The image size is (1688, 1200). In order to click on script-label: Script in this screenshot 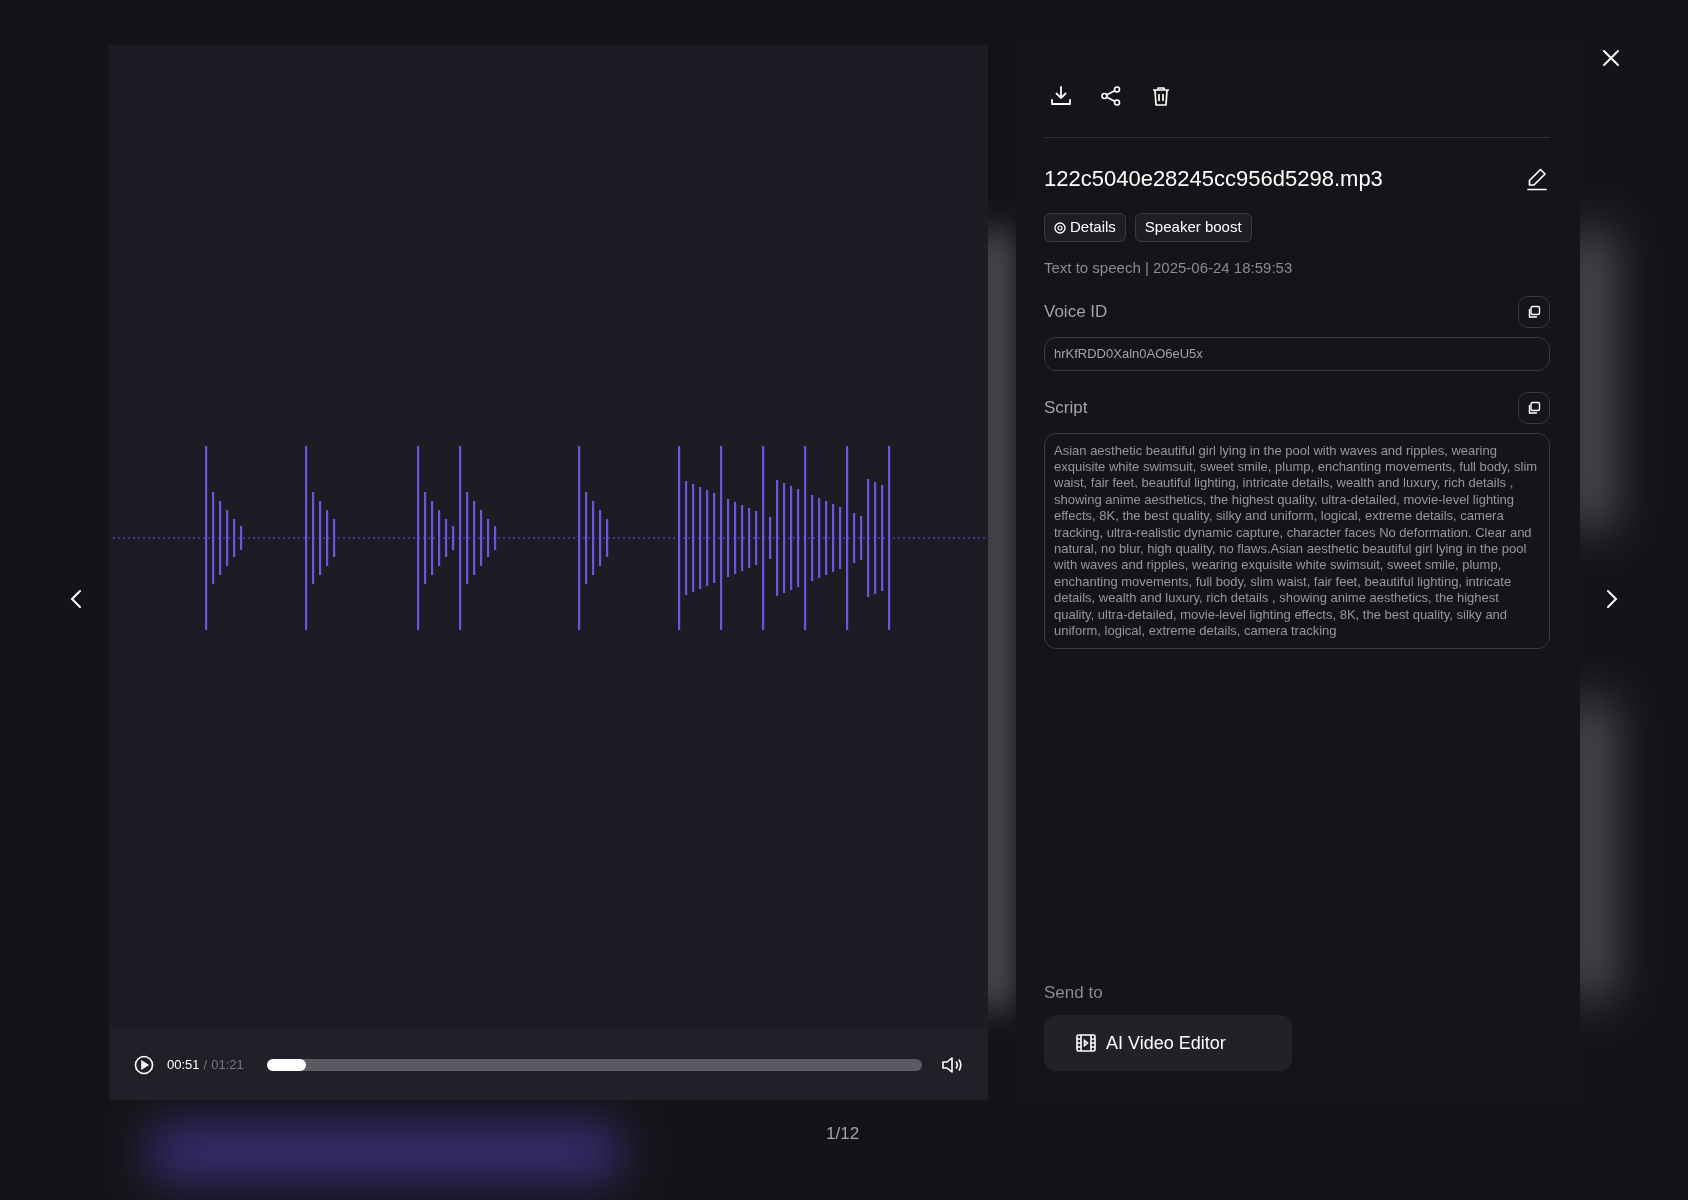, I will do `click(1066, 407)`.